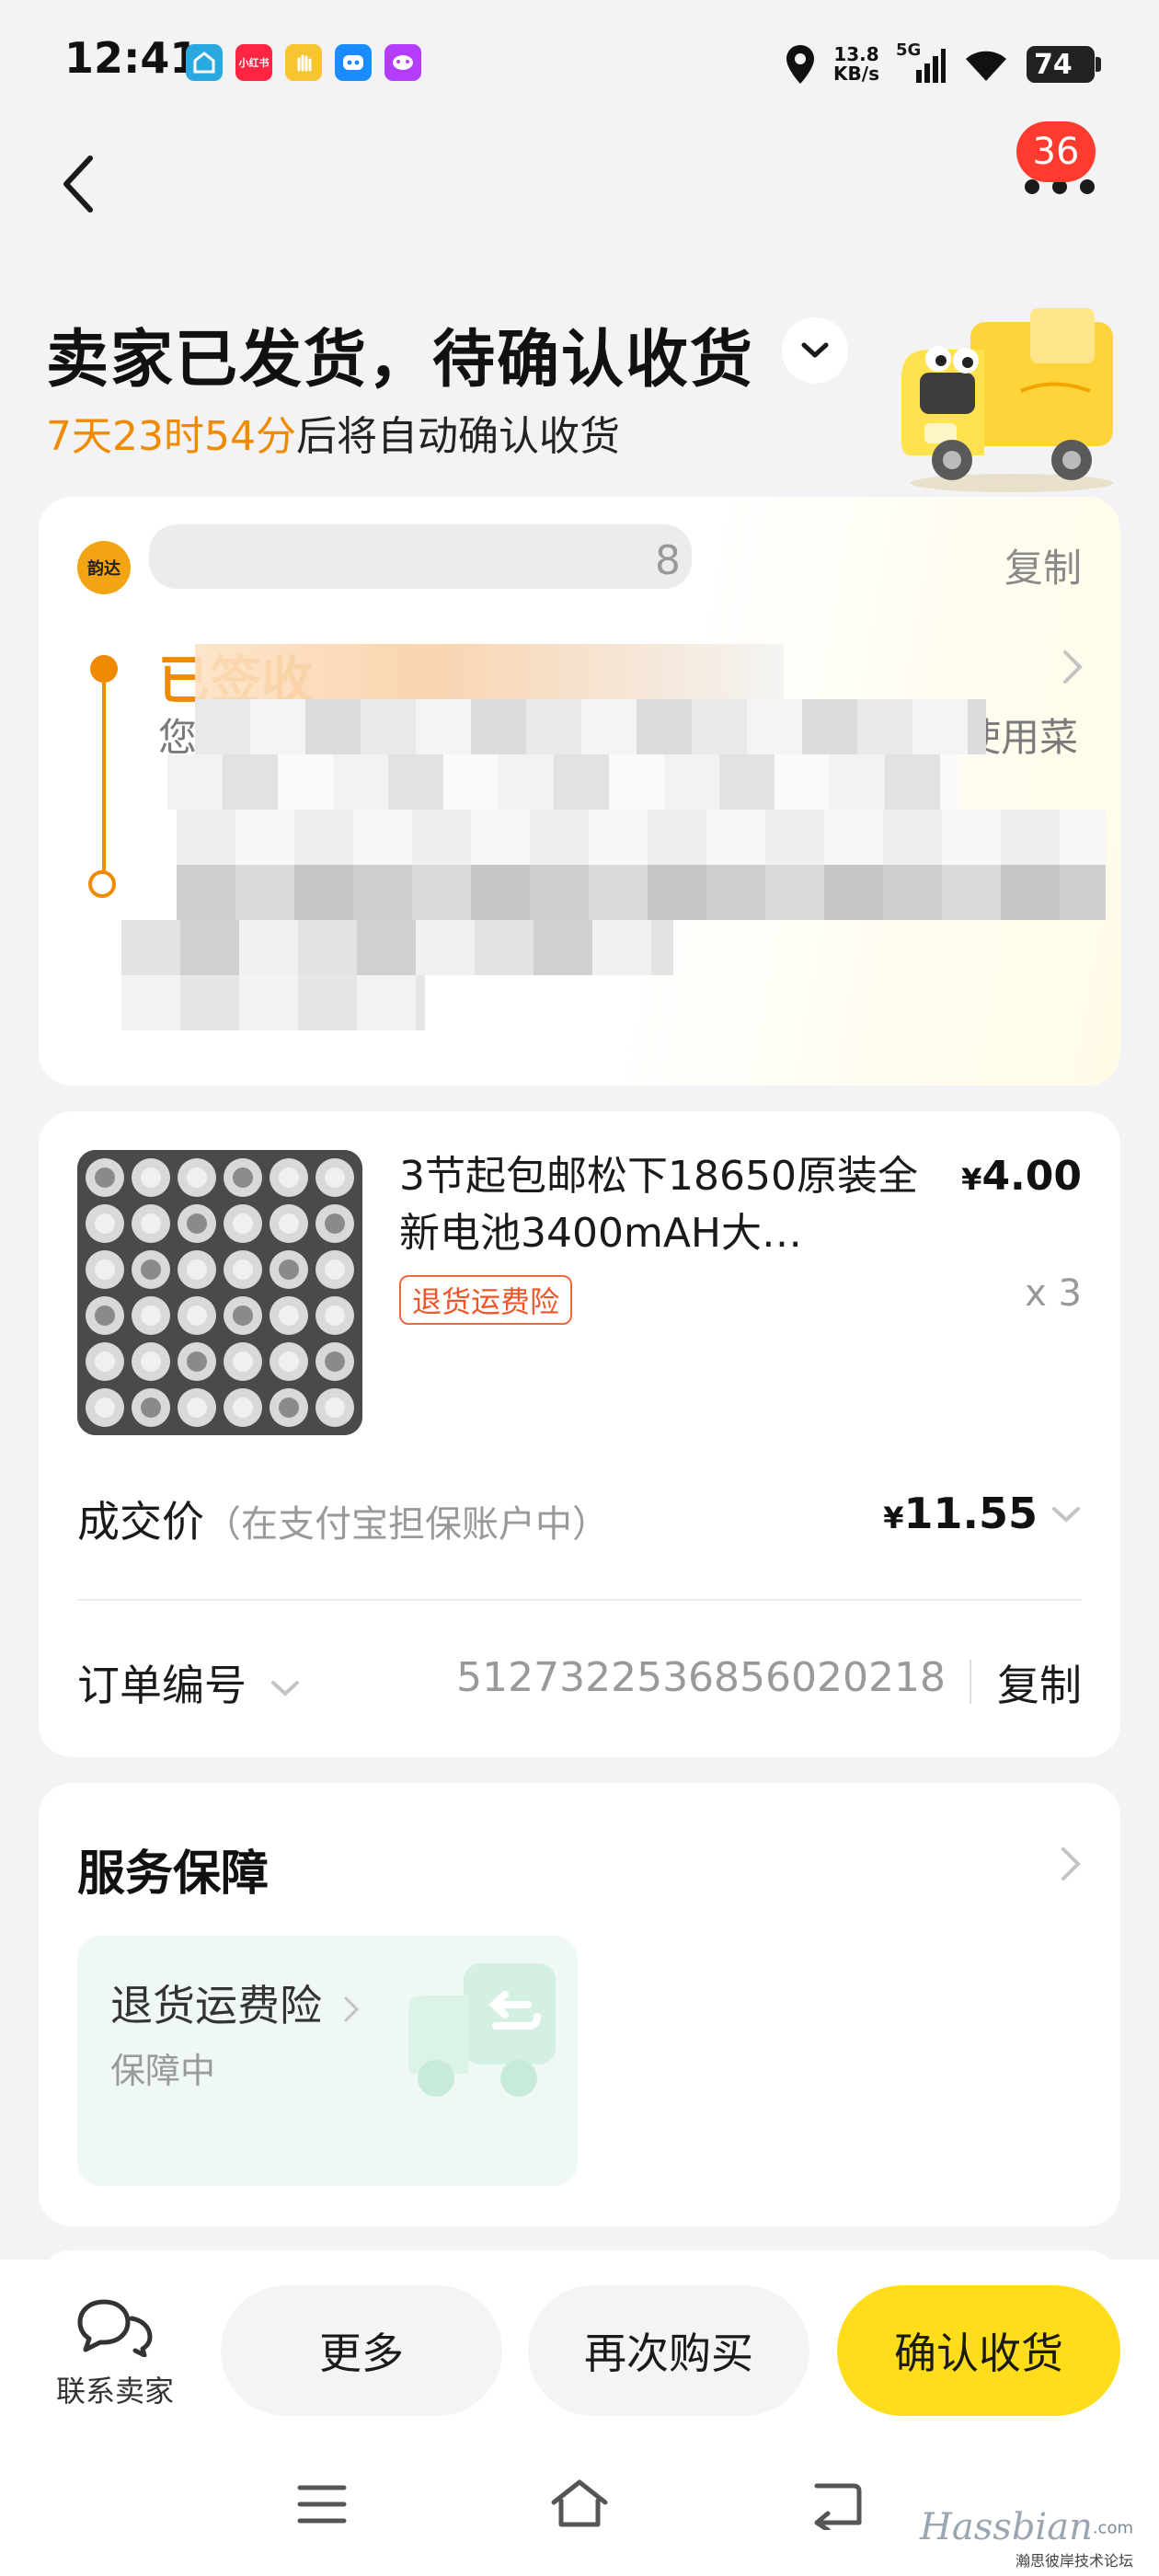 The width and height of the screenshot is (1159, 2576). I want to click on chevron-right-icon, so click(1071, 1864).